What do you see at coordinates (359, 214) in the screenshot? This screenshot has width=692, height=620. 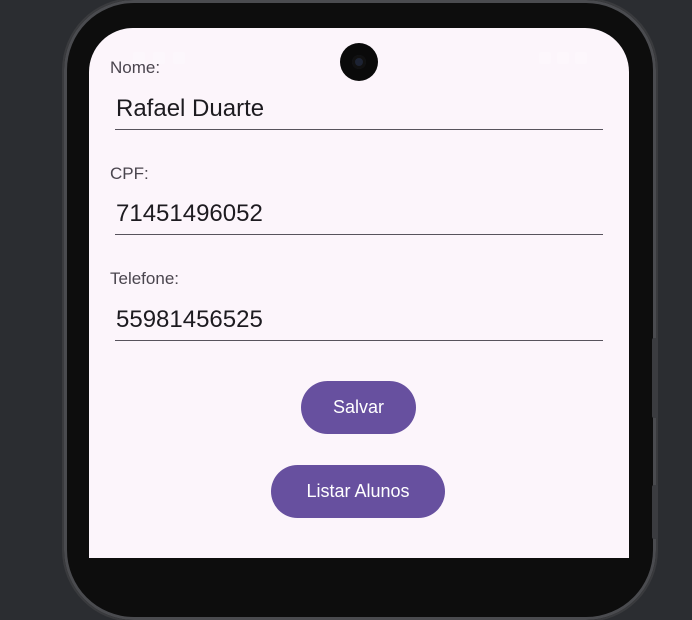 I see `cpf-input: 71451496052` at bounding box center [359, 214].